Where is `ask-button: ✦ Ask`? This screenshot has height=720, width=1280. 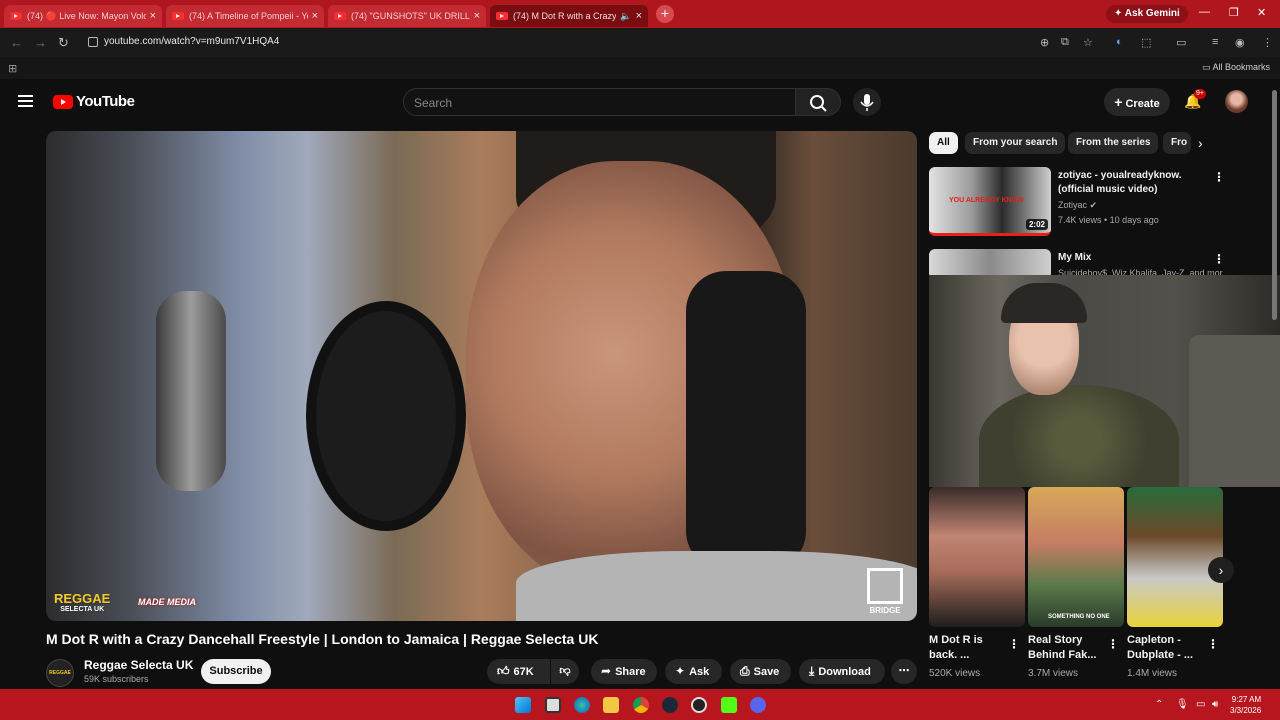 ask-button: ✦ Ask is located at coordinates (693, 671).